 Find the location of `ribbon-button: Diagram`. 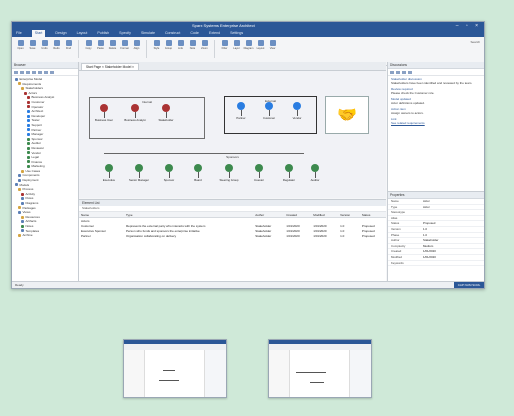

ribbon-button: Diagram is located at coordinates (248, 45).